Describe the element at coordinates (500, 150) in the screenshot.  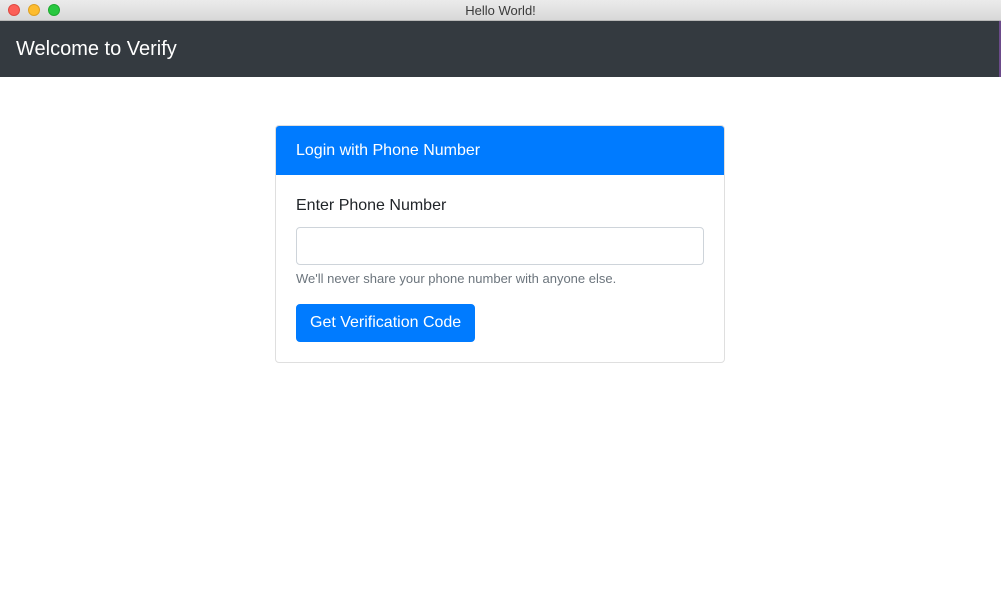
I see `card-header: Login with Phone Number` at that location.